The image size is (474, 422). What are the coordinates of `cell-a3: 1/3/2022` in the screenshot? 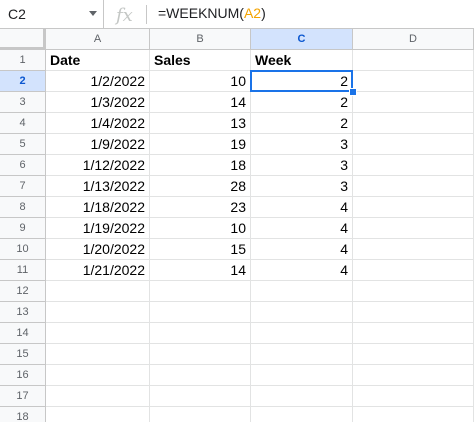 It's located at (98, 102).